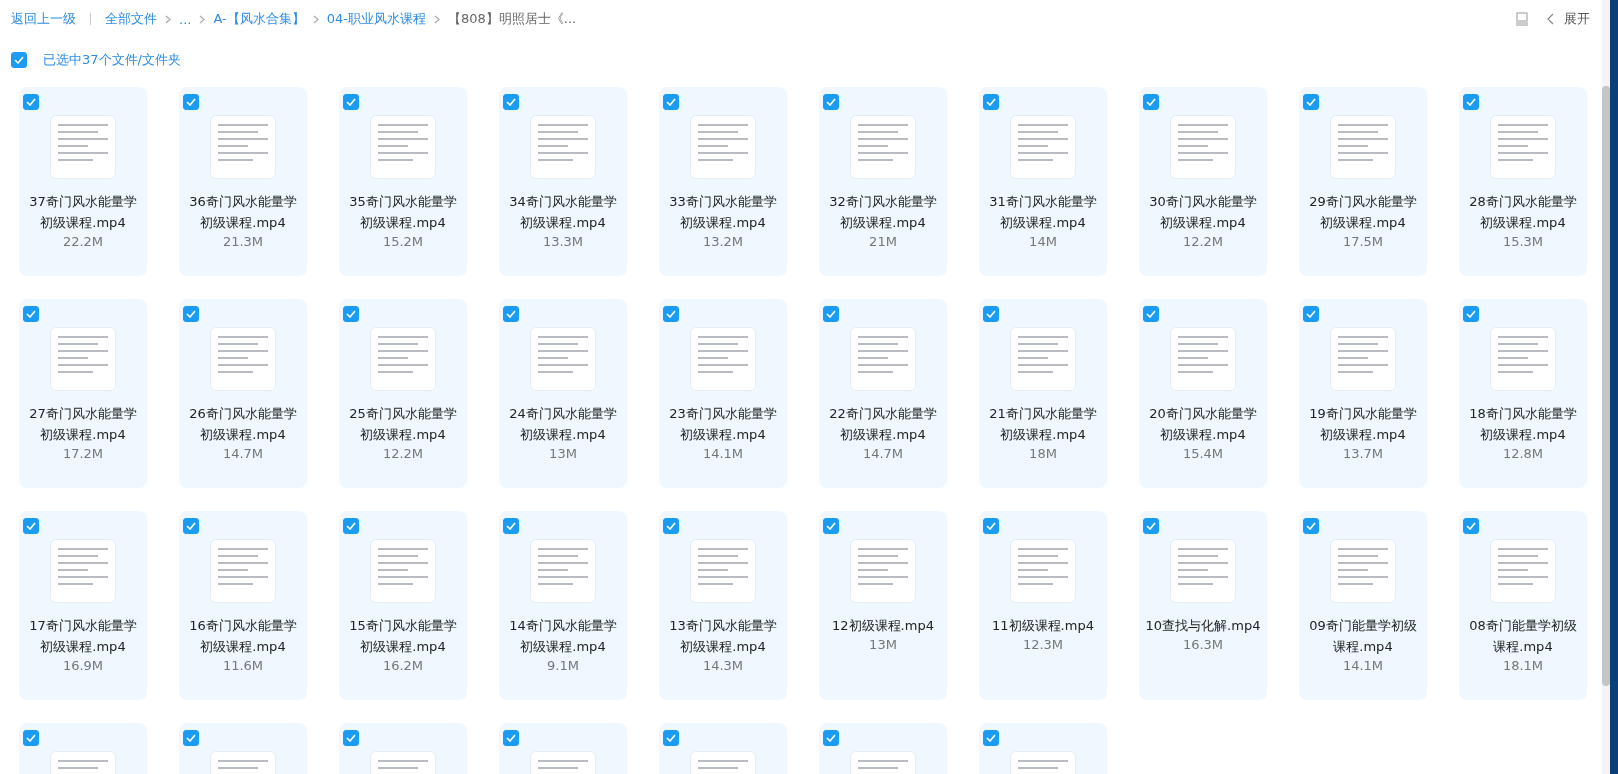  What do you see at coordinates (403, 181) in the screenshot?
I see `file-card: 35奇门风水能量学初级课程.mp4 15.2M` at bounding box center [403, 181].